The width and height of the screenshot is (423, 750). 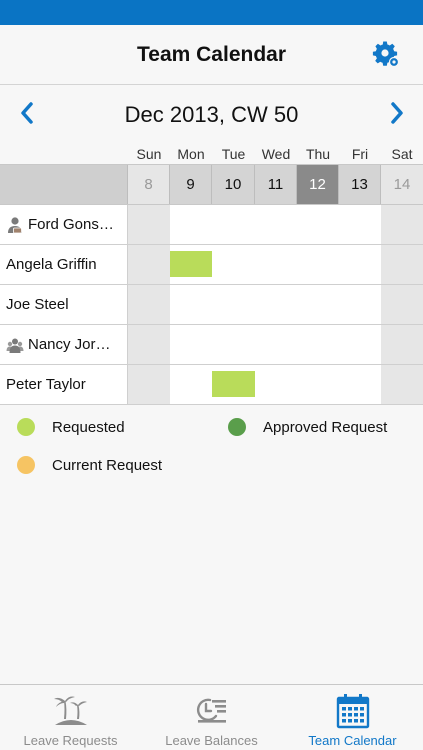 I want to click on legend-approved-label: Approved Request, so click(x=325, y=427).